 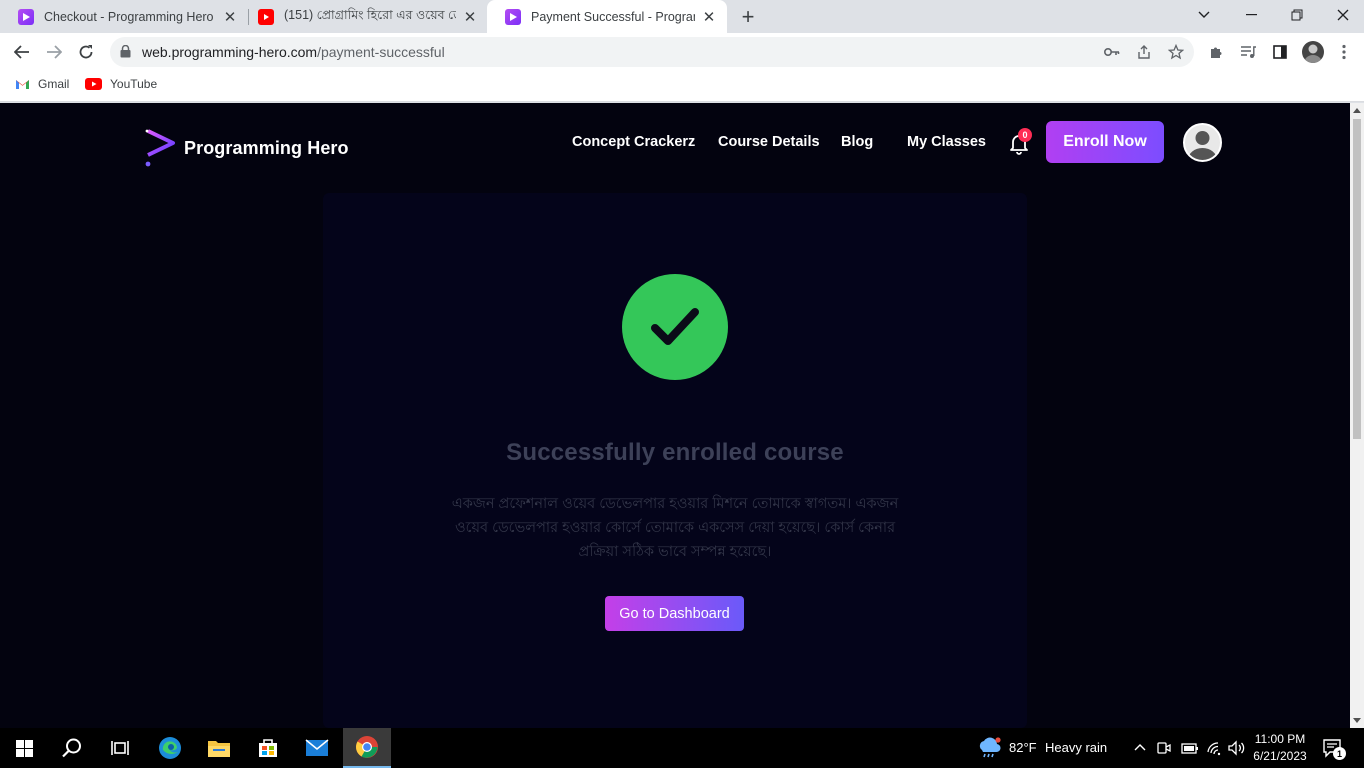 What do you see at coordinates (1237, 748) in the screenshot?
I see `volume-icon` at bounding box center [1237, 748].